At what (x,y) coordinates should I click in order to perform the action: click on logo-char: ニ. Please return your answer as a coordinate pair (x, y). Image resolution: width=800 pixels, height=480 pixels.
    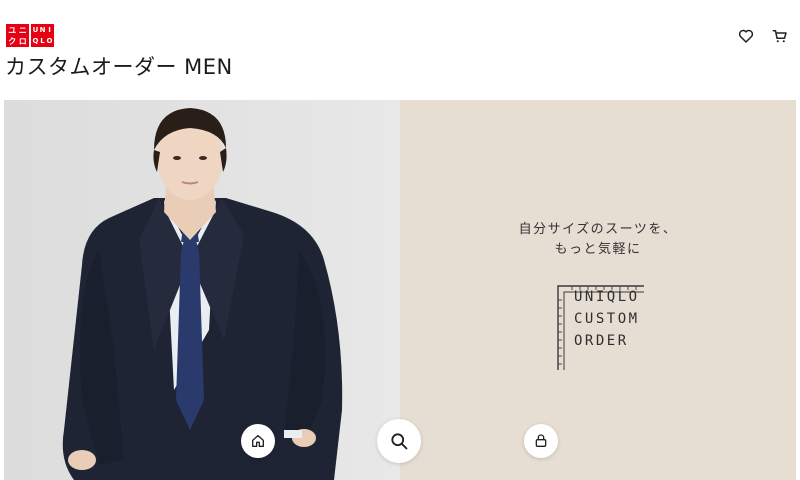
    Looking at the image, I should click on (22, 30).